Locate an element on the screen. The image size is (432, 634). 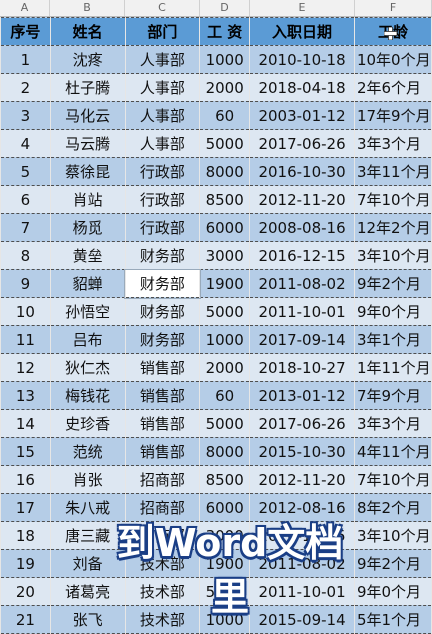
cell-name: 孙悟空 is located at coordinates (87, 311).